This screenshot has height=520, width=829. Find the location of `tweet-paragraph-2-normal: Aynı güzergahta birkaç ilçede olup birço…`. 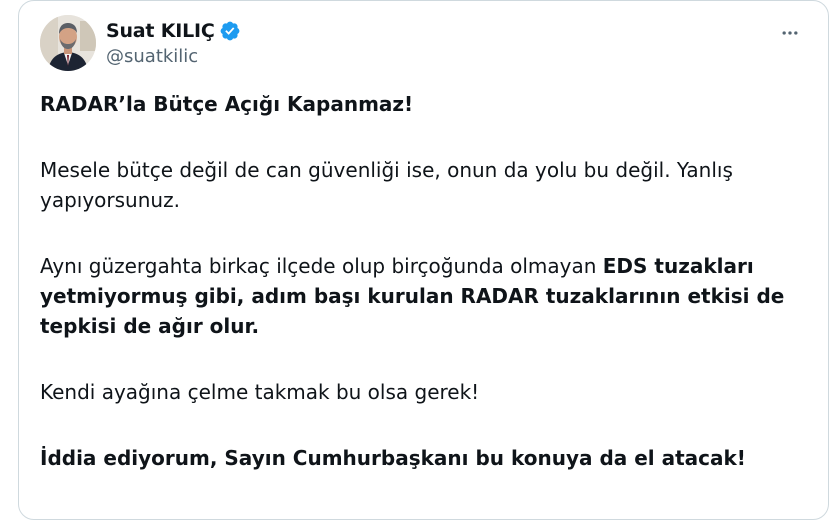

tweet-paragraph-2-normal: Aynı güzergahta birkaç ilçede olup birço… is located at coordinates (321, 266).